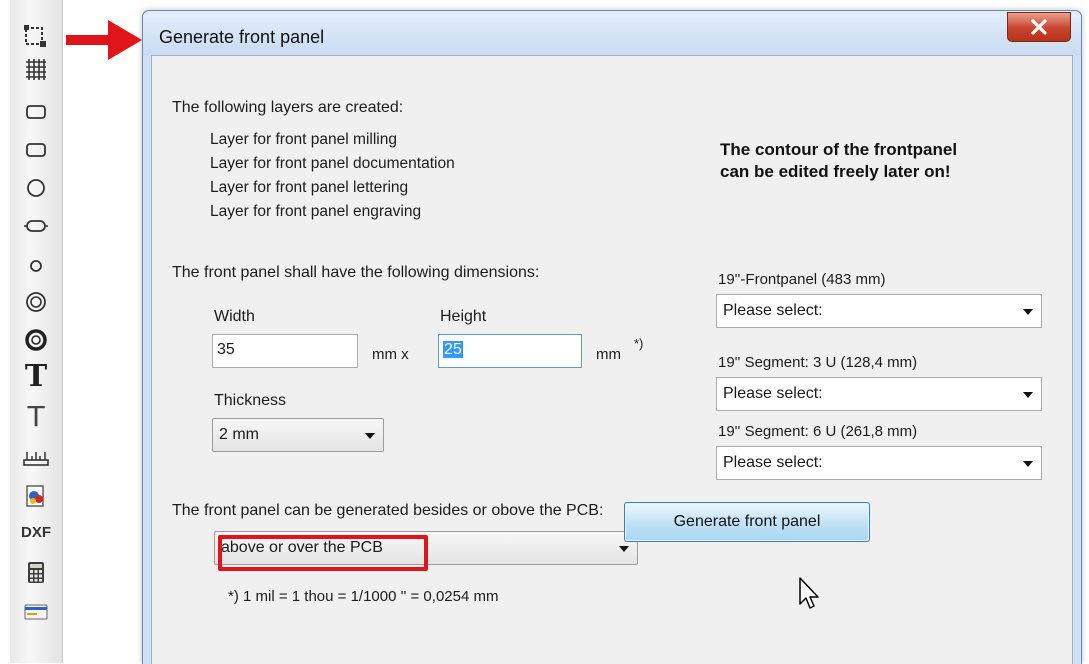 This screenshot has height=664, width=1089. What do you see at coordinates (36, 340) in the screenshot?
I see `thick-ring-icon` at bounding box center [36, 340].